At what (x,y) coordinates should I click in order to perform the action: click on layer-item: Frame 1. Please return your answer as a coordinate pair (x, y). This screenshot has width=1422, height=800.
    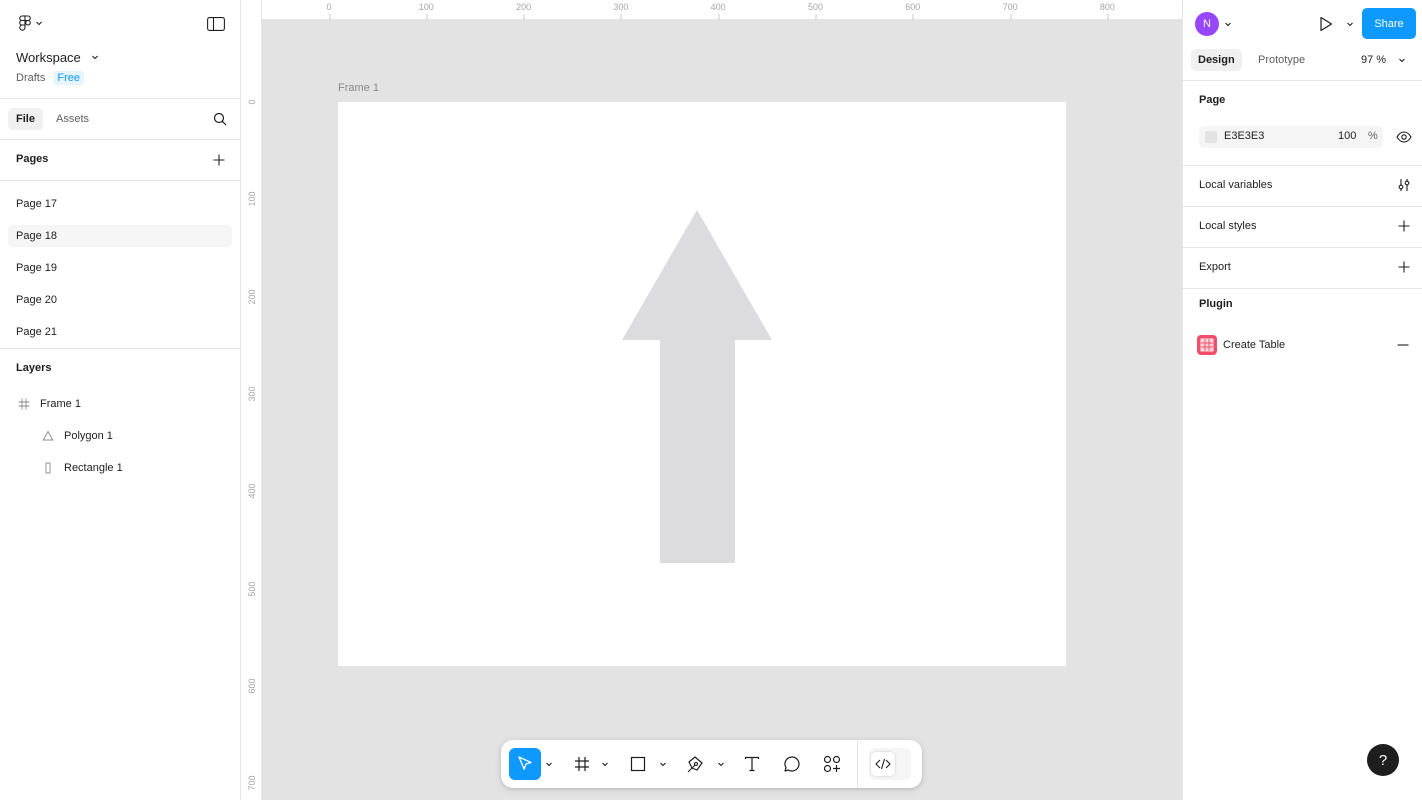
    Looking at the image, I should click on (120, 404).